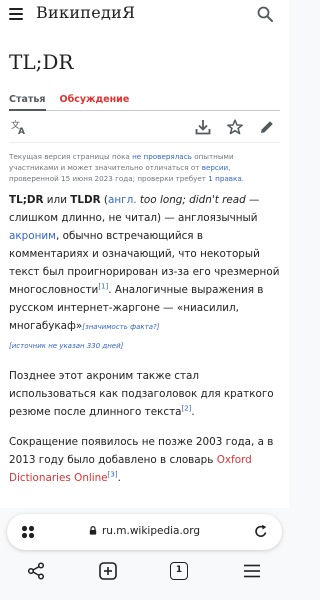  Describe the element at coordinates (151, 531) in the screenshot. I see `url-text: ru.m.wikipedia.org` at that location.